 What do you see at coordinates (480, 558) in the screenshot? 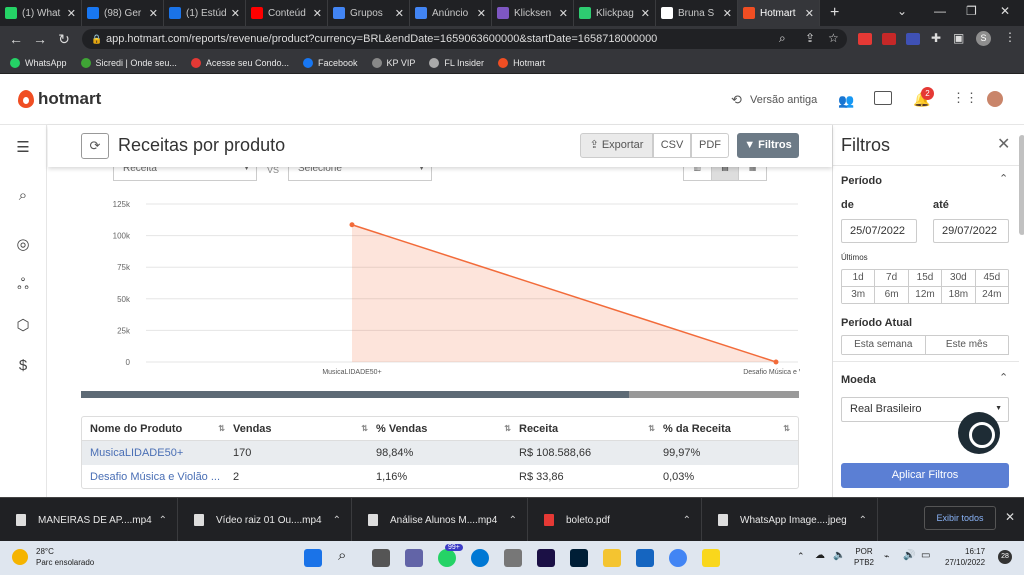
I see `edge-icon` at bounding box center [480, 558].